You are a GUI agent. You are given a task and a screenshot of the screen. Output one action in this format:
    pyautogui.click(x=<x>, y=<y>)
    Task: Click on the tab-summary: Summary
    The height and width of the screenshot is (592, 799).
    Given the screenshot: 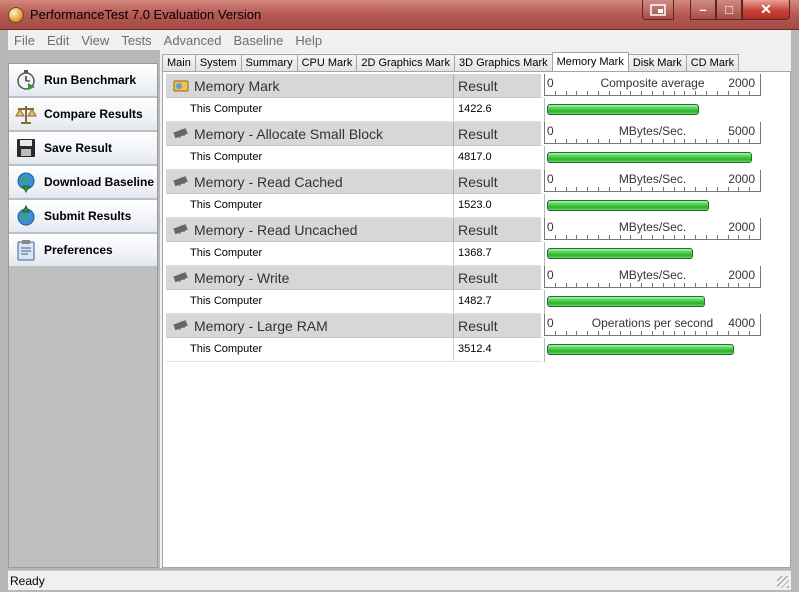 What is the action you would take?
    pyautogui.click(x=269, y=62)
    